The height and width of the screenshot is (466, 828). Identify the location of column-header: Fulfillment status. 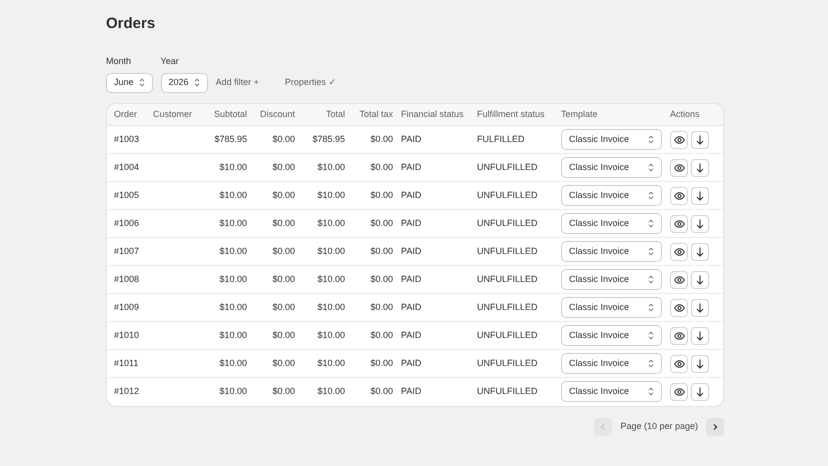
(511, 113).